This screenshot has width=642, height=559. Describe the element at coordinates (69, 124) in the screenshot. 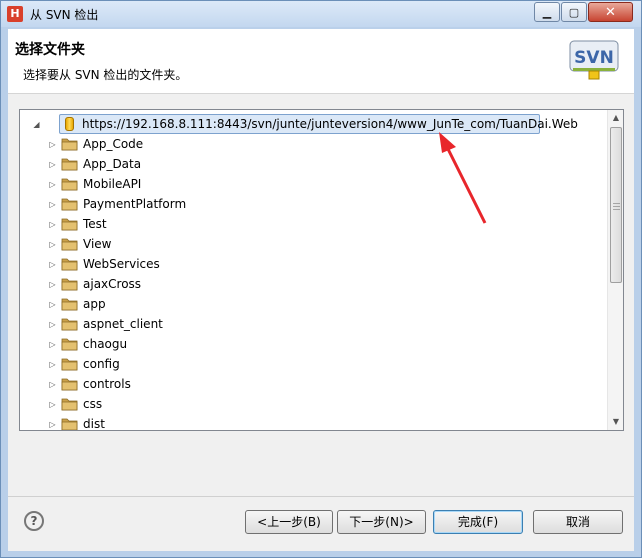

I see `repository-icon` at that location.